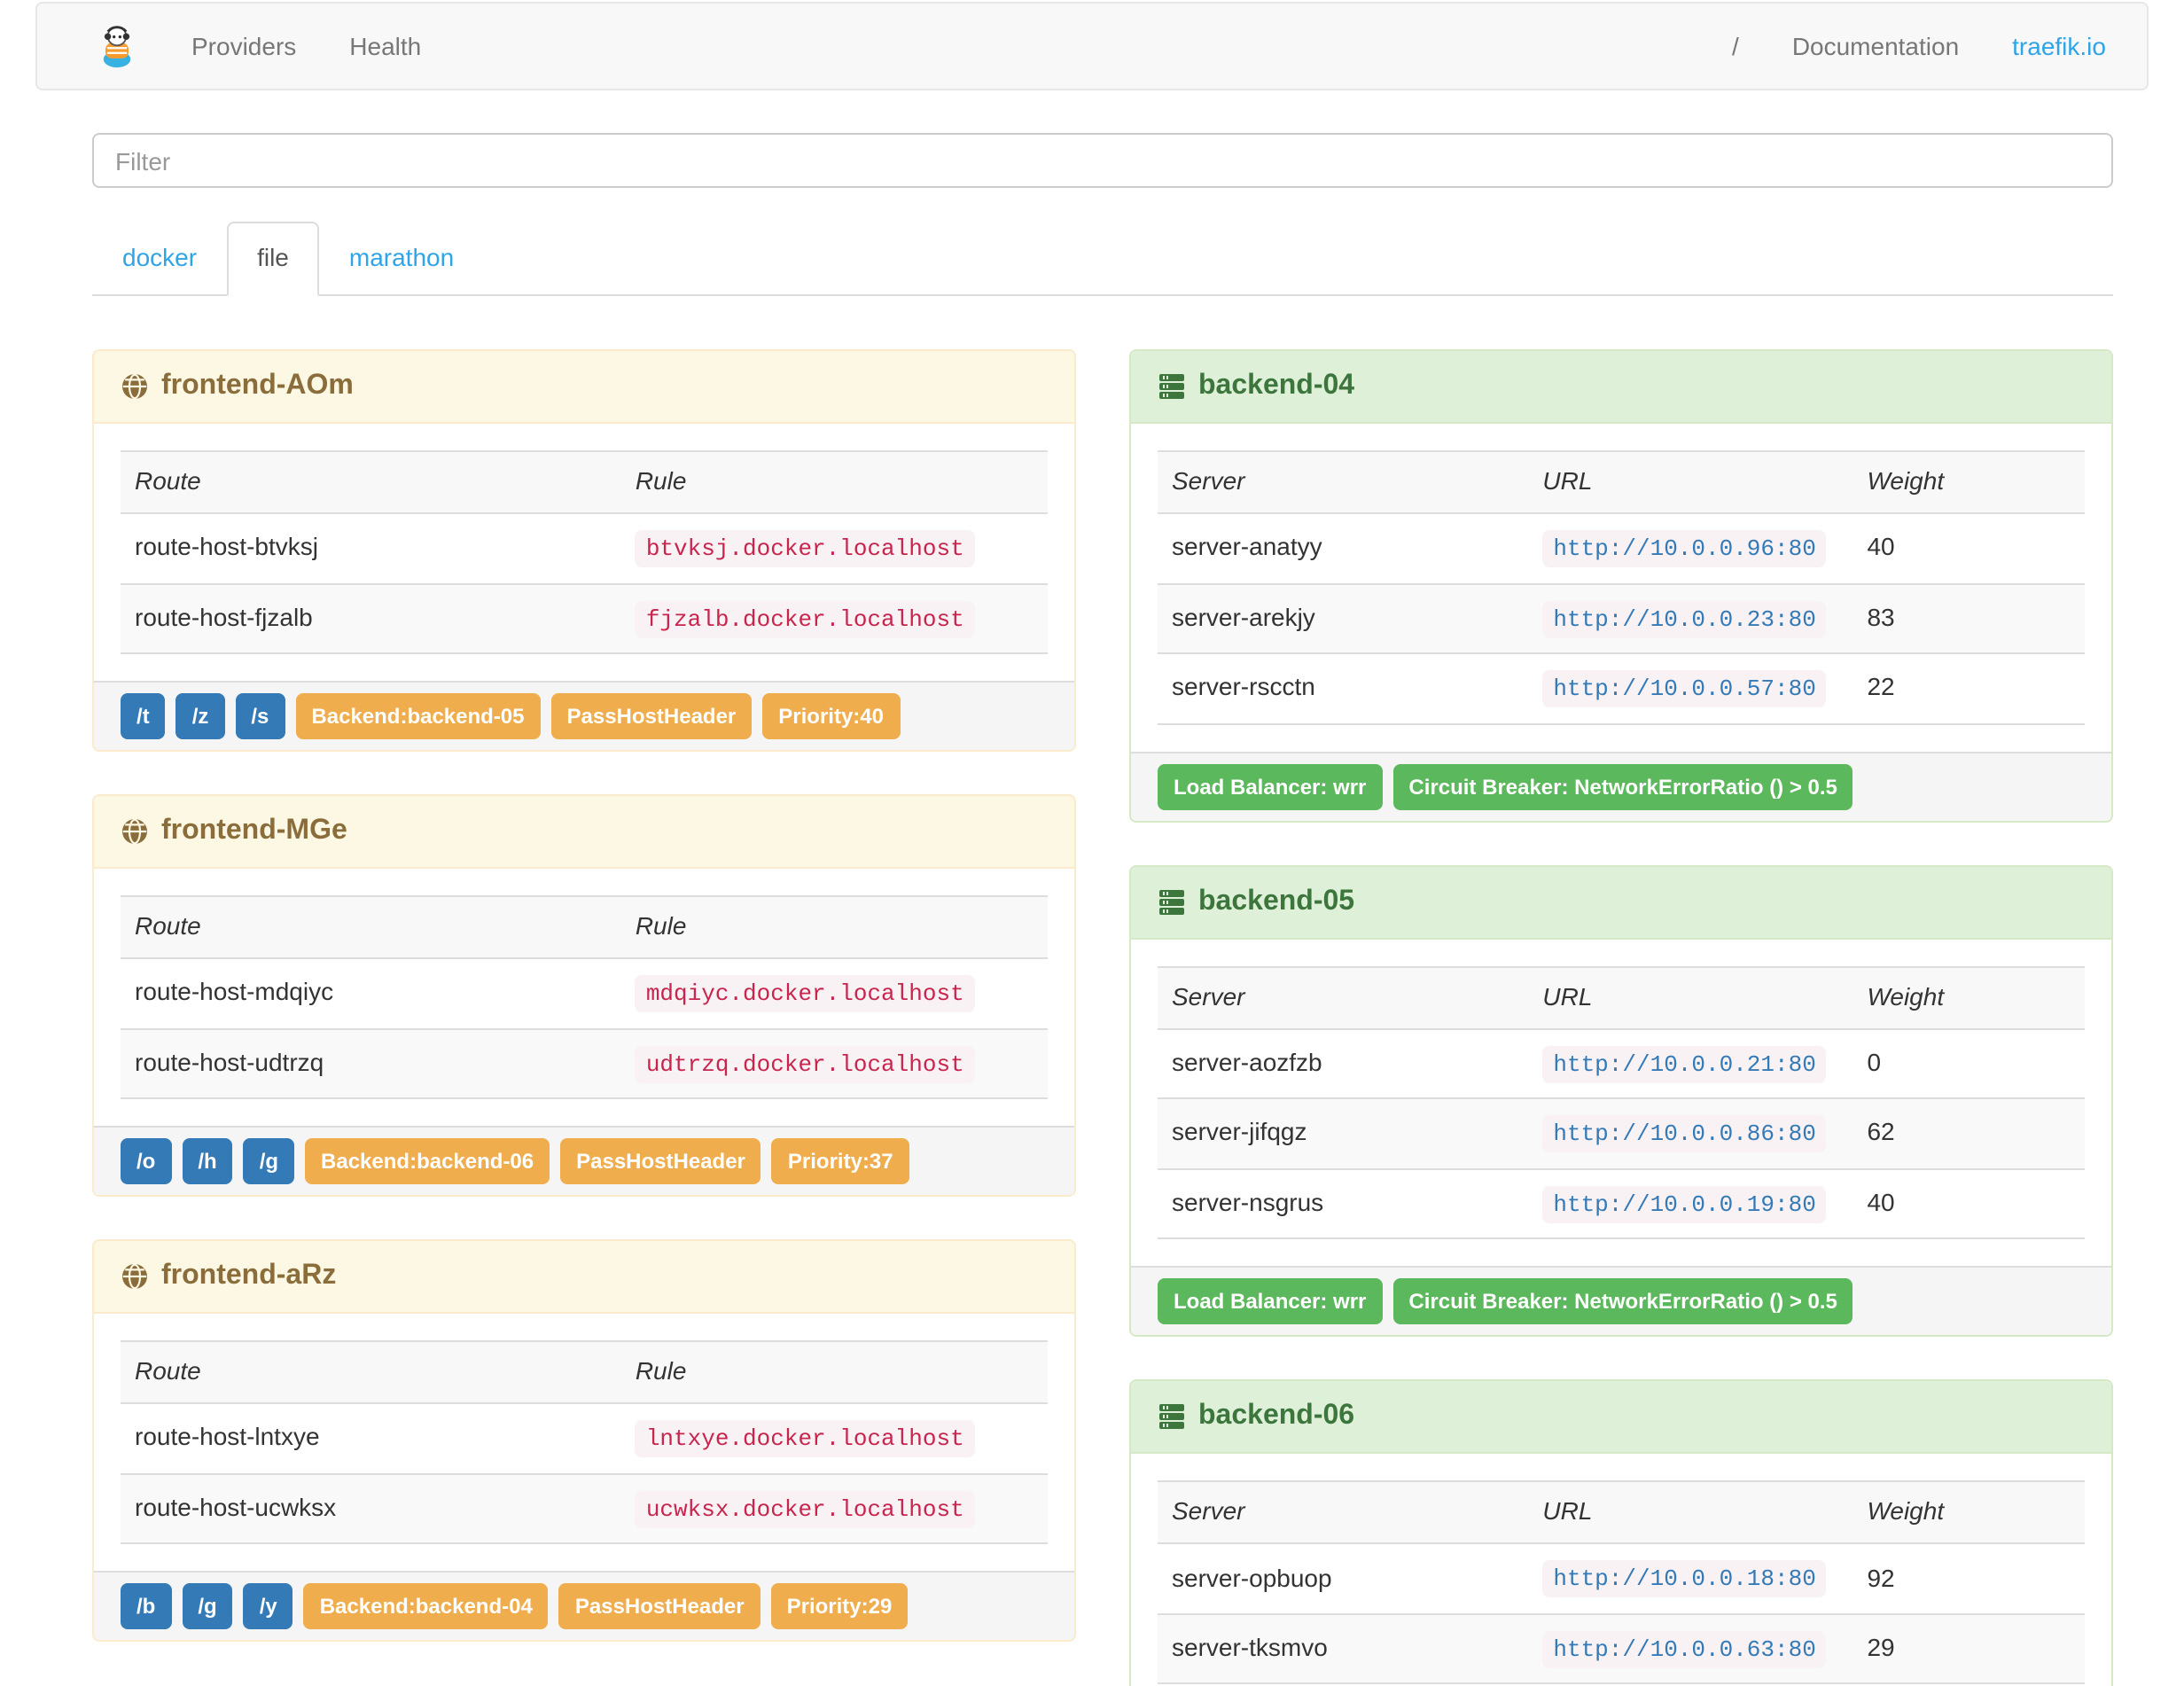 This screenshot has height=1686, width=2184. I want to click on table-row: server-aozfzb http://10.0.0.21:80 0, so click(1621, 1063).